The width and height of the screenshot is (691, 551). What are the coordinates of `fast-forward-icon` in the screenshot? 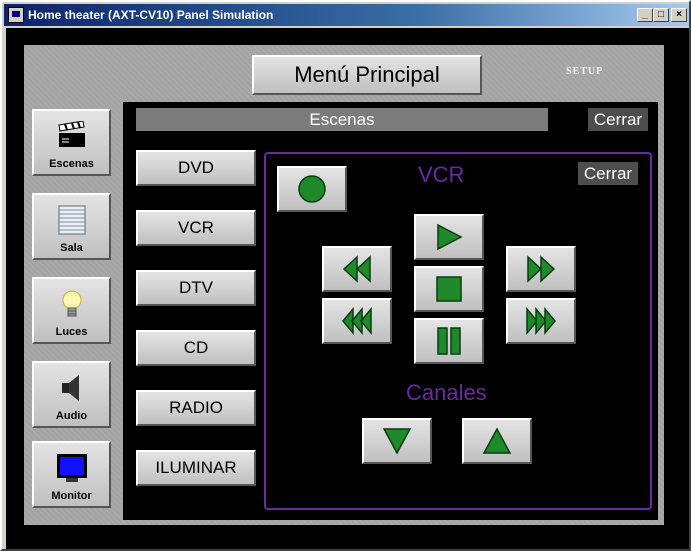 It's located at (541, 269).